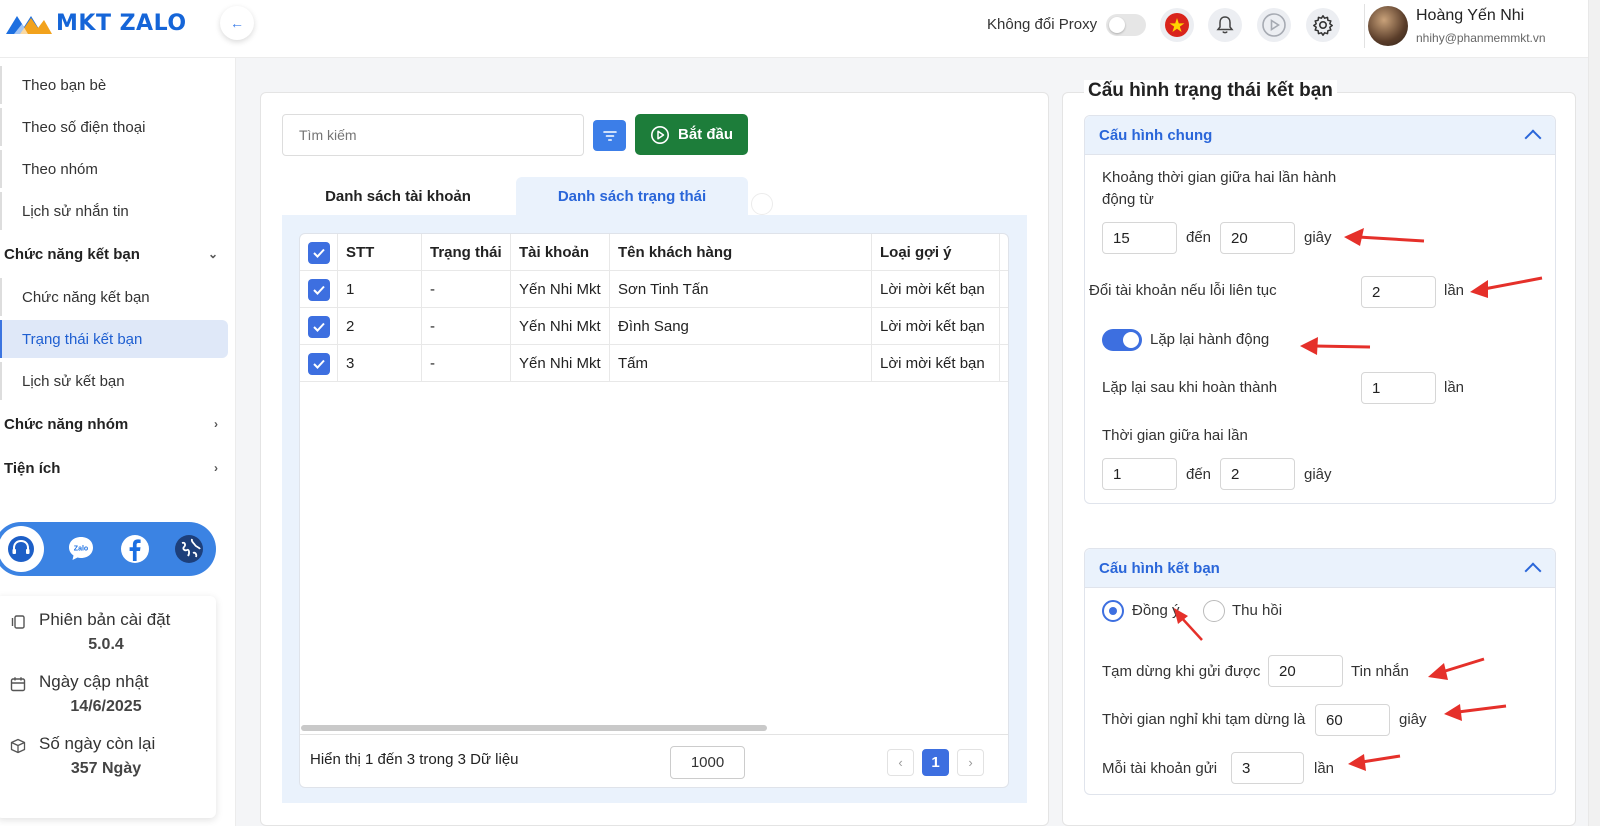 Image resolution: width=1600 pixels, height=826 pixels. Describe the element at coordinates (1126, 25) in the screenshot. I see `proxy-toggle` at that location.